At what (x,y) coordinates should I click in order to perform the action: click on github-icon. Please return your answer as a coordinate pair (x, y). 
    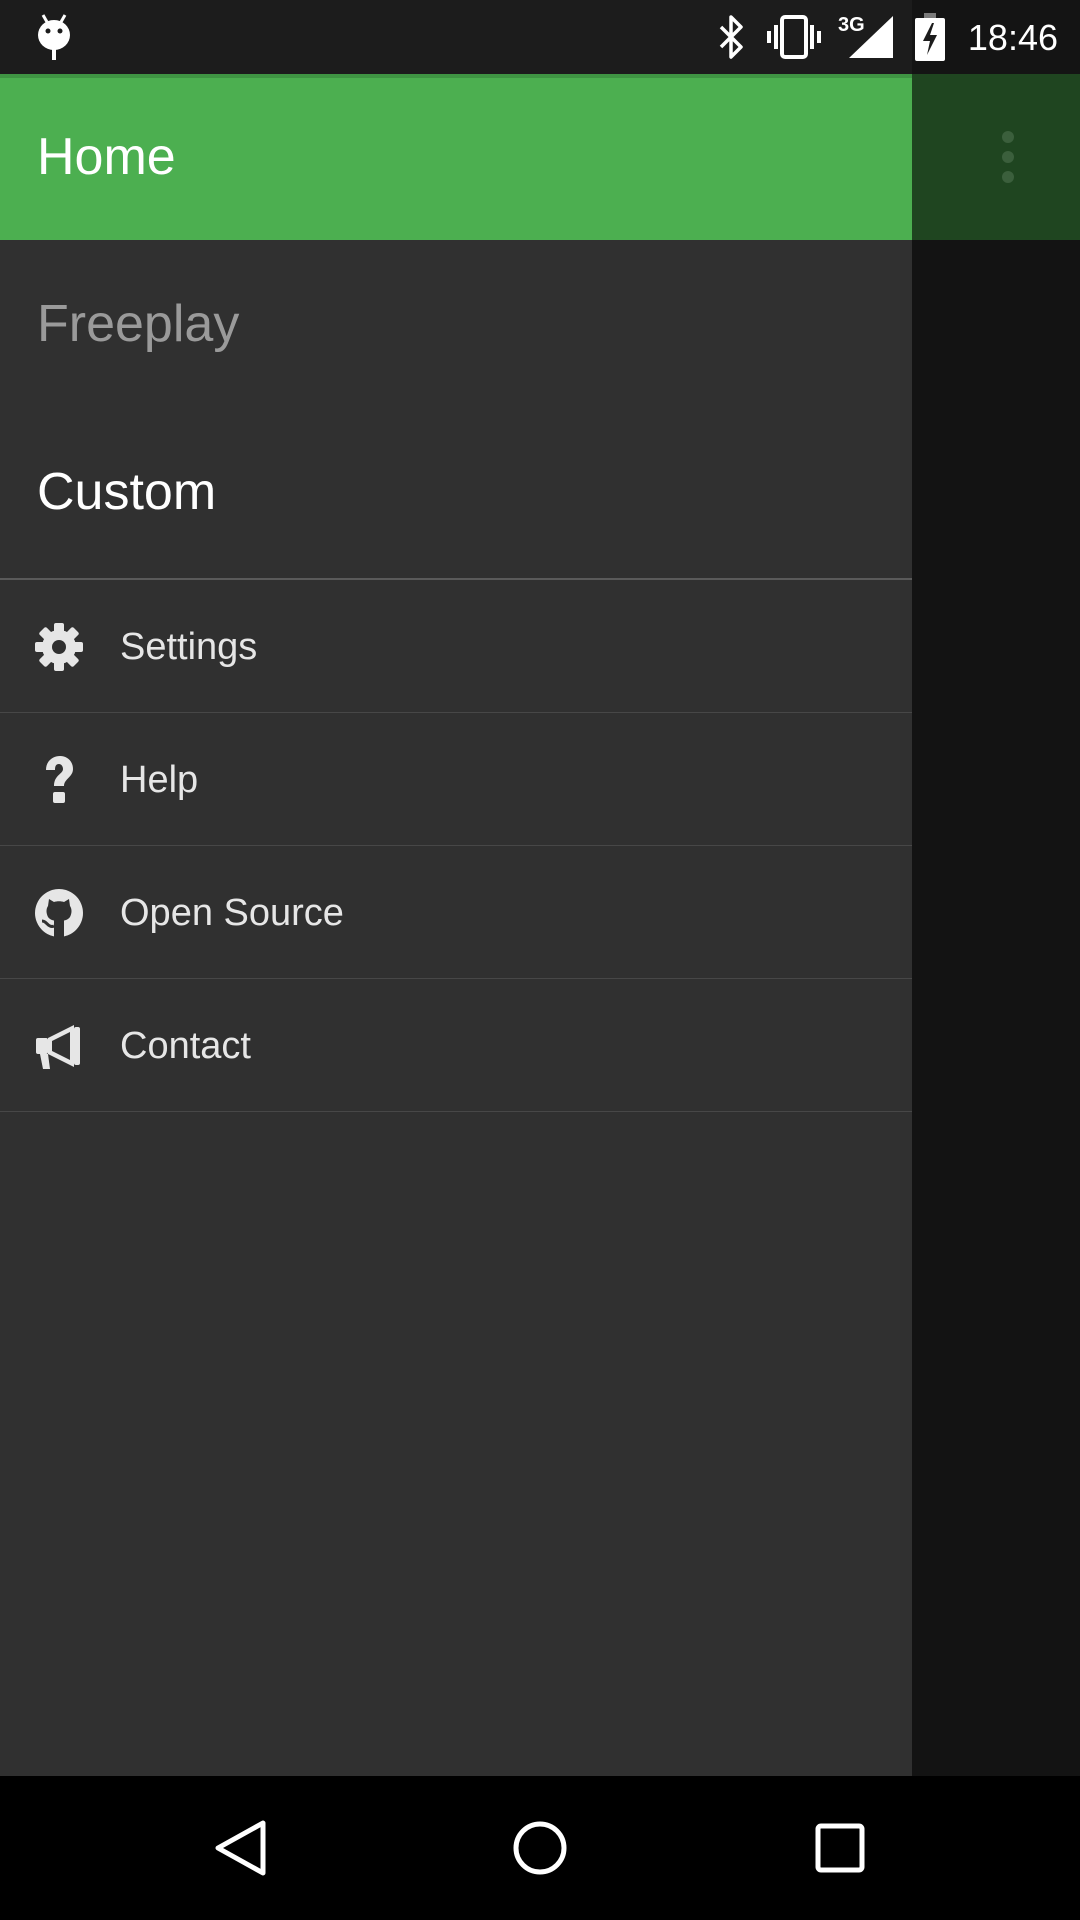
    Looking at the image, I should click on (59, 913).